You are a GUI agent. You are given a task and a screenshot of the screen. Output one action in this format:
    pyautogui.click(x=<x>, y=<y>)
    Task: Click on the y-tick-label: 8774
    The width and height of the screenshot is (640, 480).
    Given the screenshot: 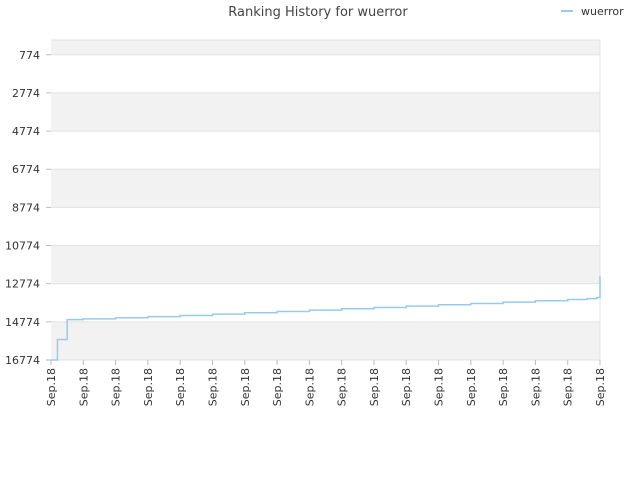 What is the action you would take?
    pyautogui.click(x=26, y=207)
    